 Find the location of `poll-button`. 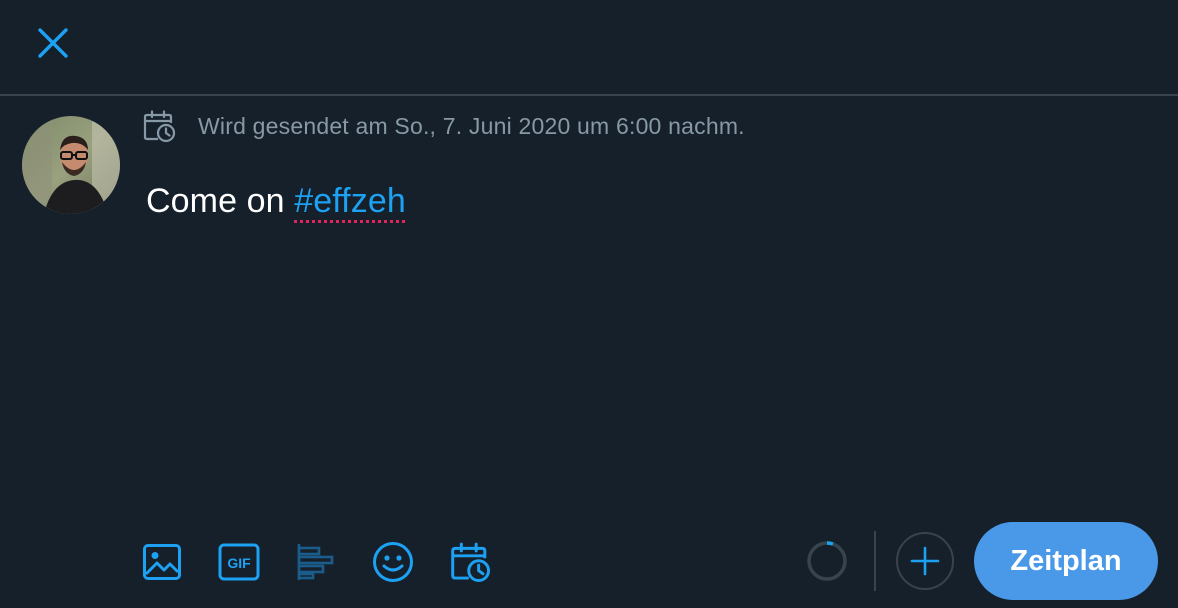

poll-button is located at coordinates (316, 562).